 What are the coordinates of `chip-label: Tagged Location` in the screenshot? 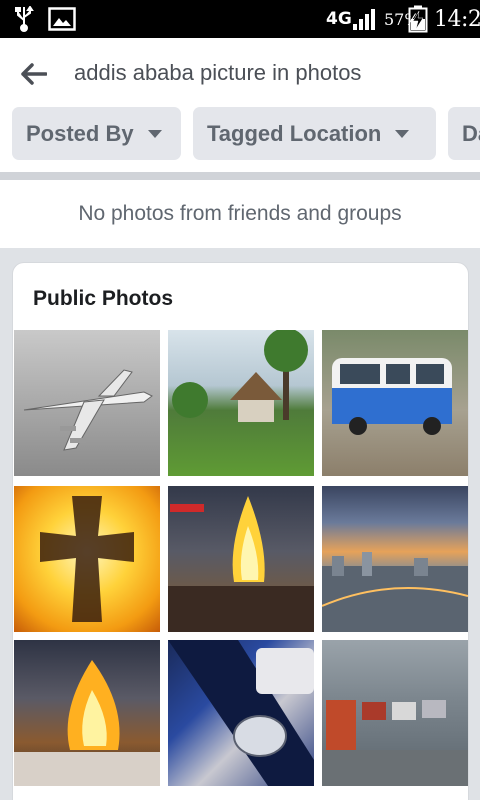 It's located at (294, 133).